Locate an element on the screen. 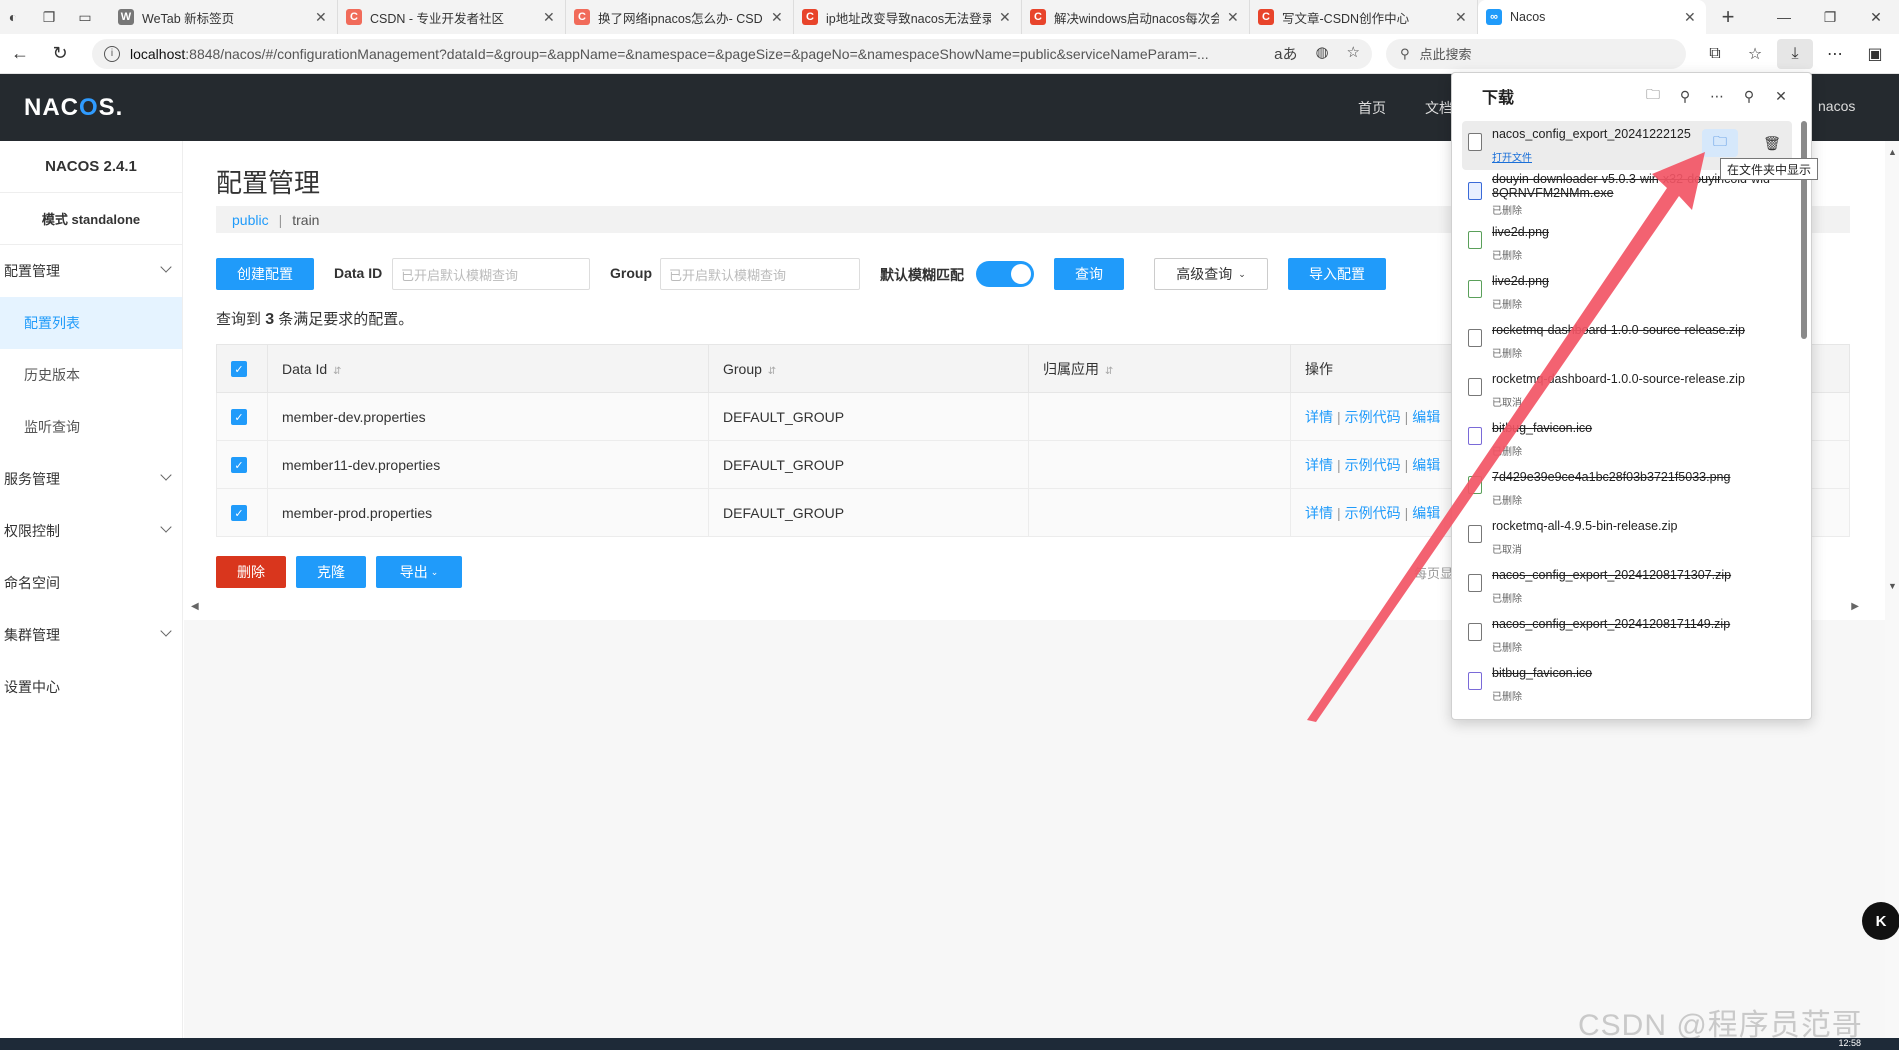  download-status: 打开文件 is located at coordinates (1512, 156).